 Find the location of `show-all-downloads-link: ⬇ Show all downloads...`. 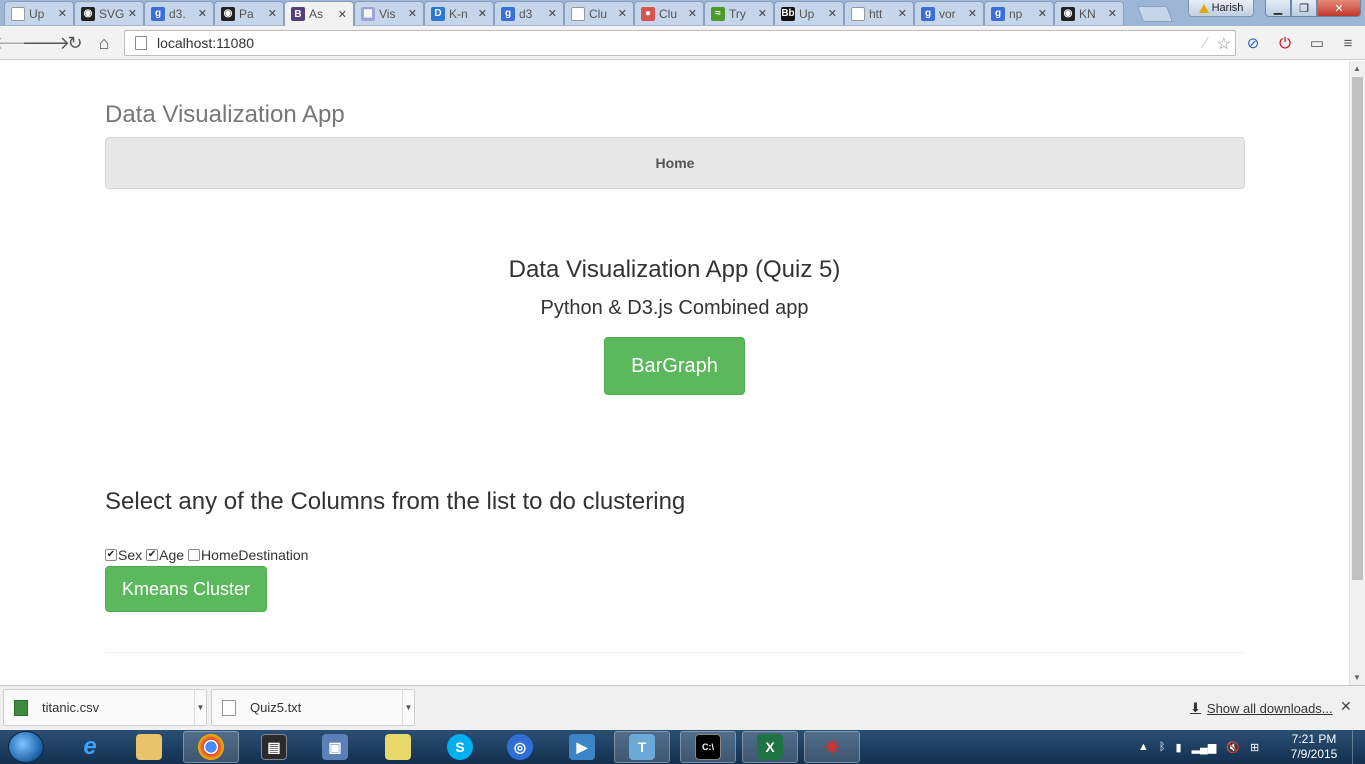

show-all-downloads-link: ⬇ Show all downloads... is located at coordinates (1261, 708).